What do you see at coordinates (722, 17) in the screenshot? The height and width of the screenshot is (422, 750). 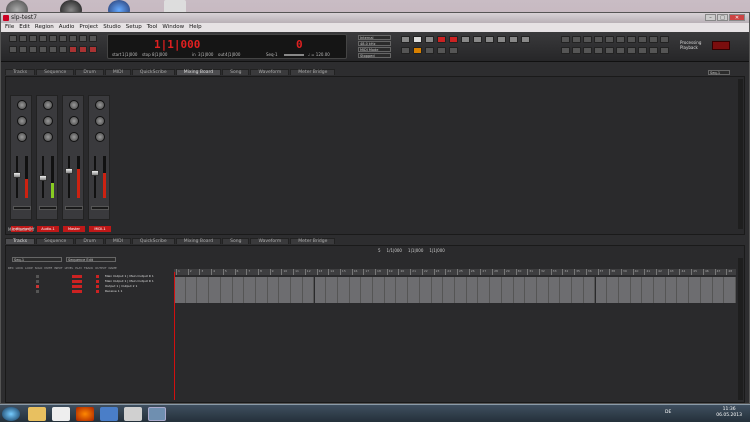 I see `maximize-button: □` at bounding box center [722, 17].